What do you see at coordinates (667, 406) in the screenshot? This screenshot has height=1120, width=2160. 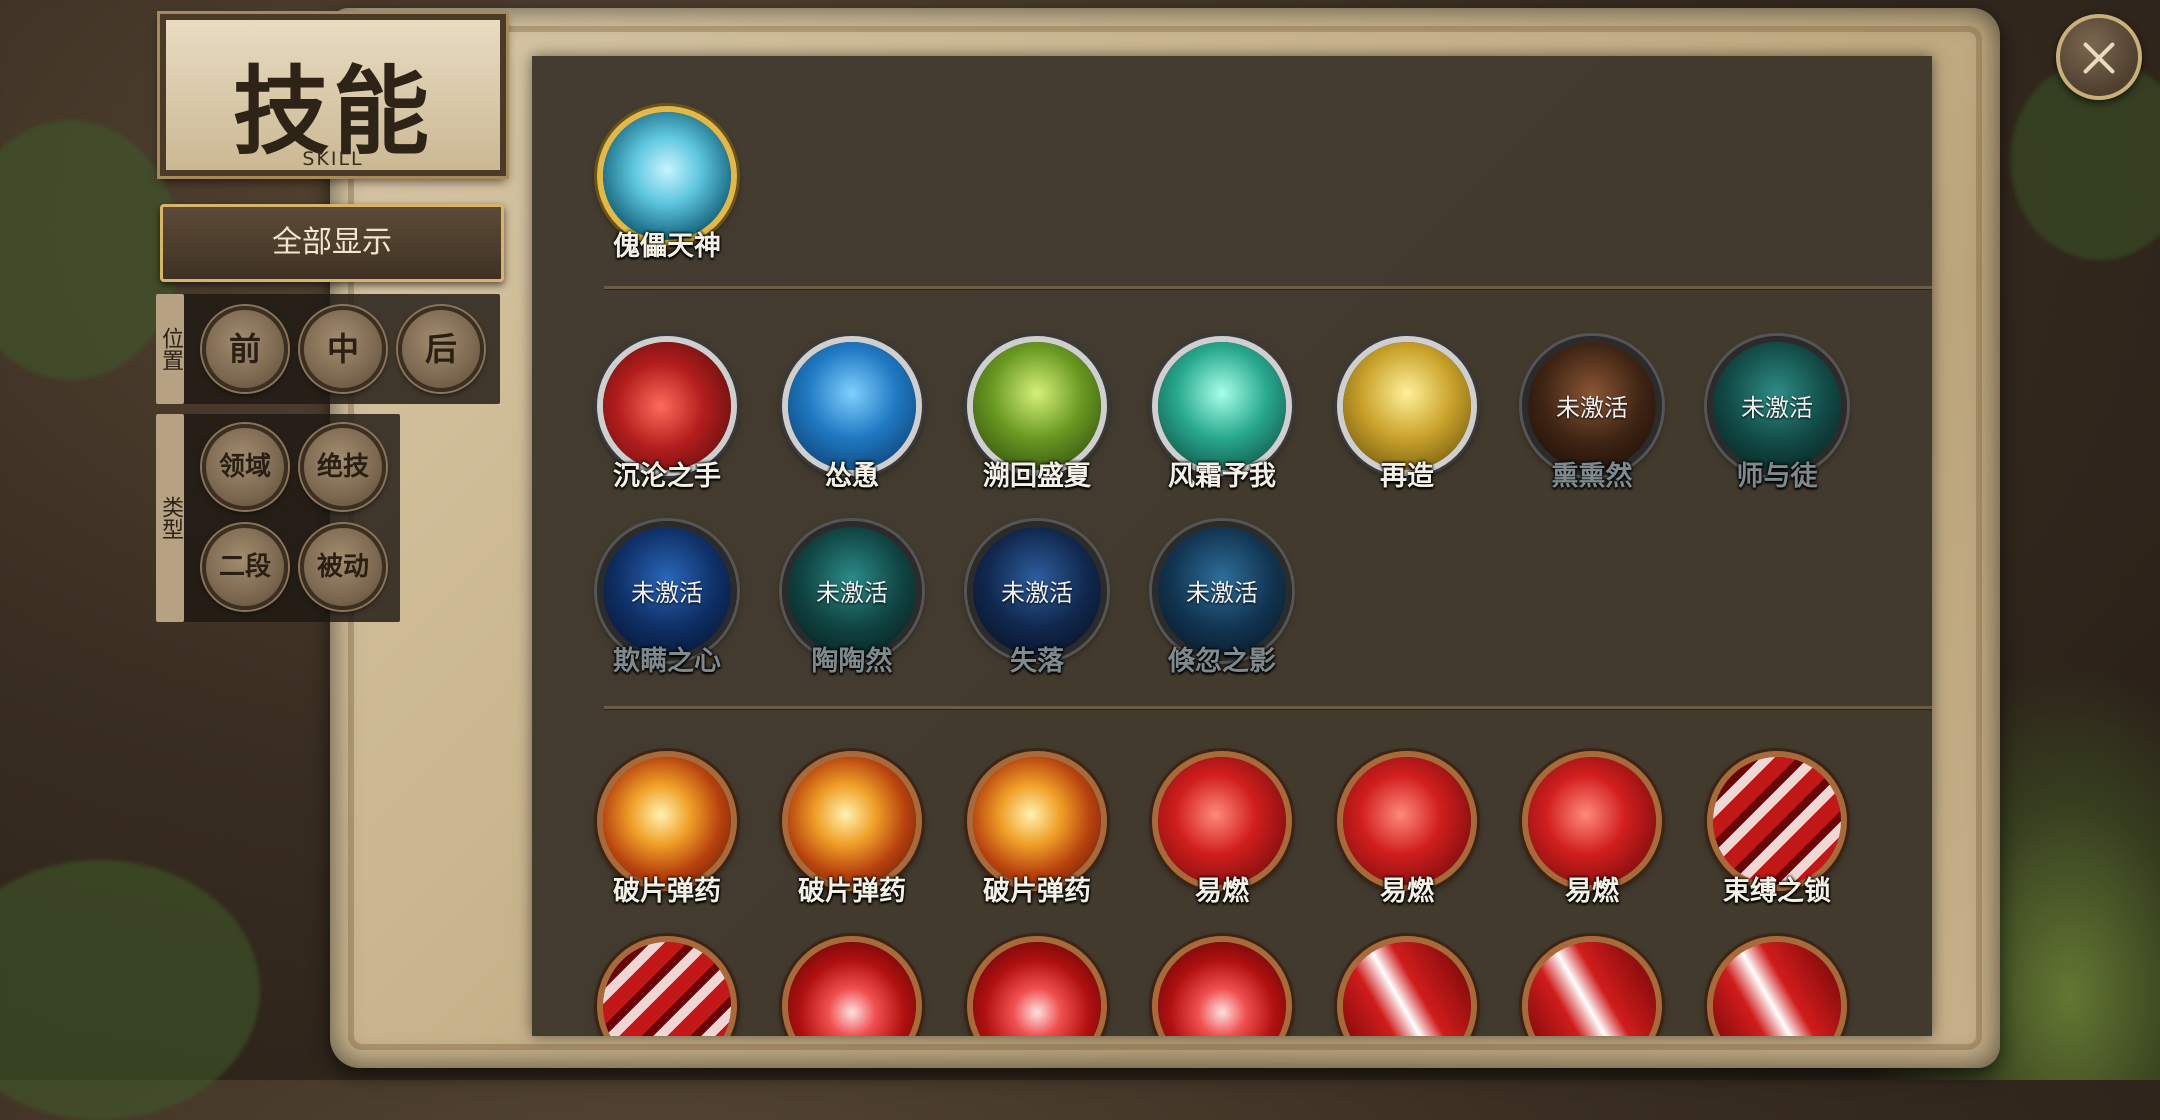 I see `red-warrior-icon` at bounding box center [667, 406].